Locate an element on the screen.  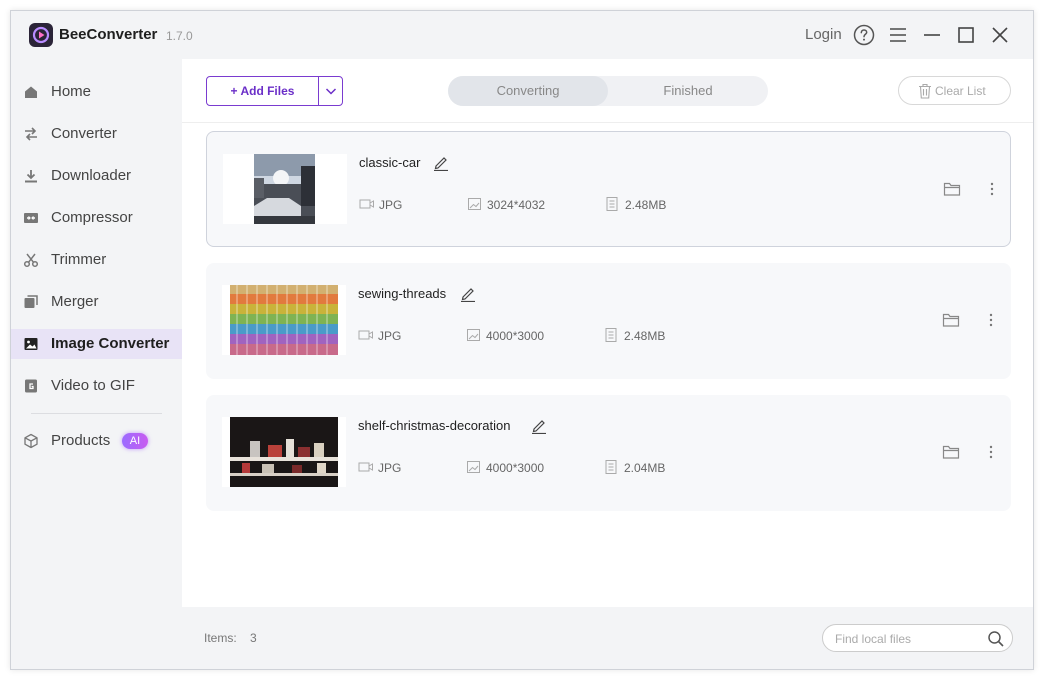
scissors-icon is located at coordinates (31, 260).